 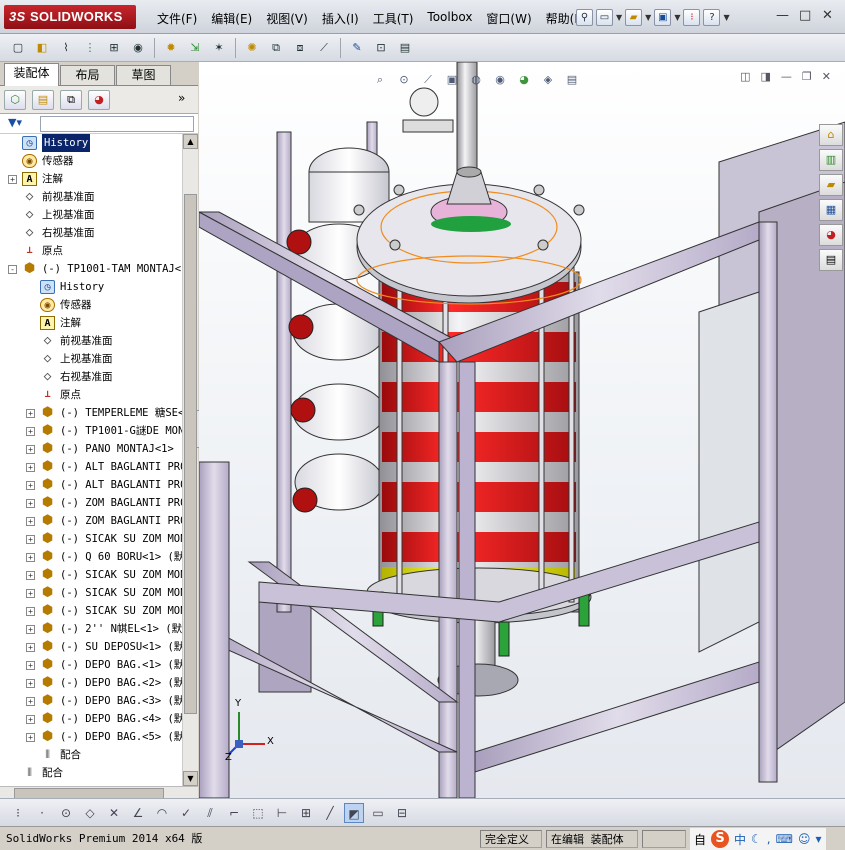 I want to click on insert-component-icon: ⊞, so click(x=114, y=48).